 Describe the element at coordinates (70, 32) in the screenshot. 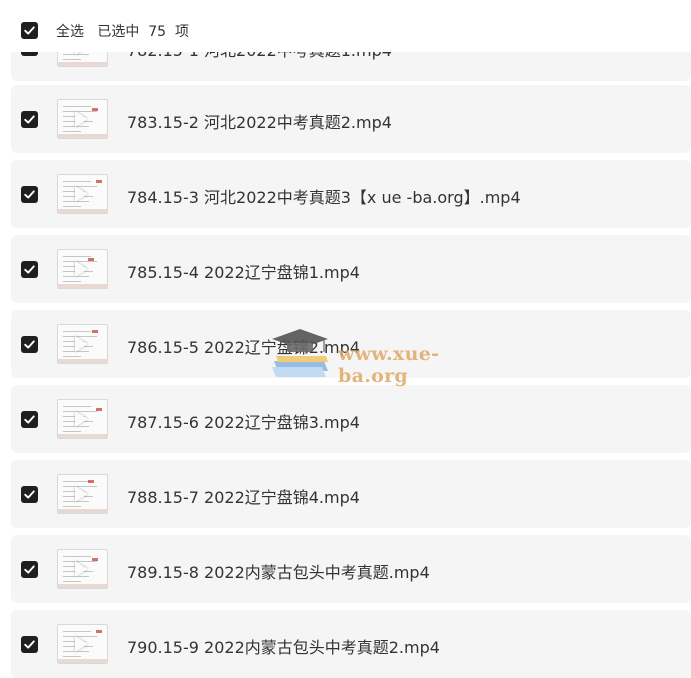

I see `select-all-label: 全选` at that location.